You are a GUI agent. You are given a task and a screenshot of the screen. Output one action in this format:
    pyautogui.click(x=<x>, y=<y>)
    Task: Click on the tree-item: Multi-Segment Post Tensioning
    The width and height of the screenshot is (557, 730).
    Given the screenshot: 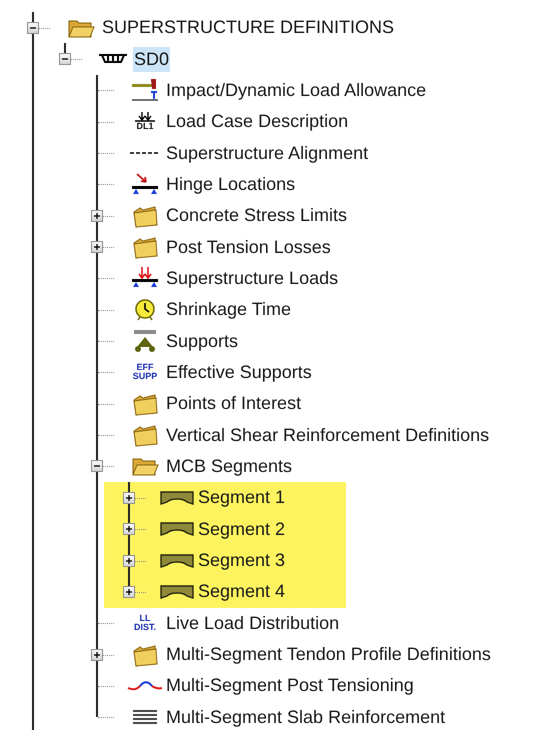 What is the action you would take?
    pyautogui.click(x=290, y=685)
    